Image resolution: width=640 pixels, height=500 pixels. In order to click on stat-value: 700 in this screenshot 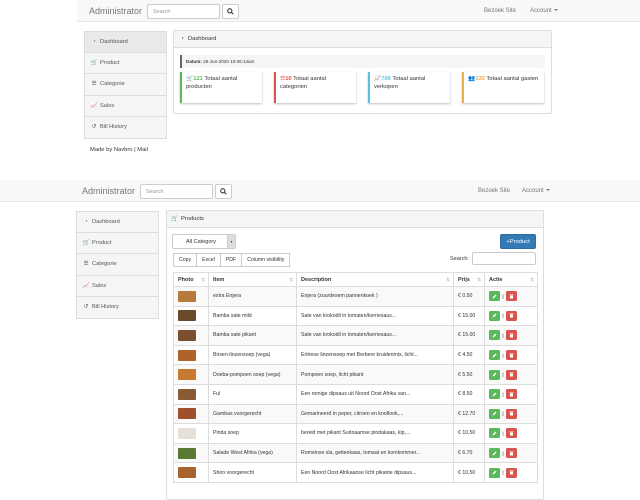, I will do `click(386, 79)`.